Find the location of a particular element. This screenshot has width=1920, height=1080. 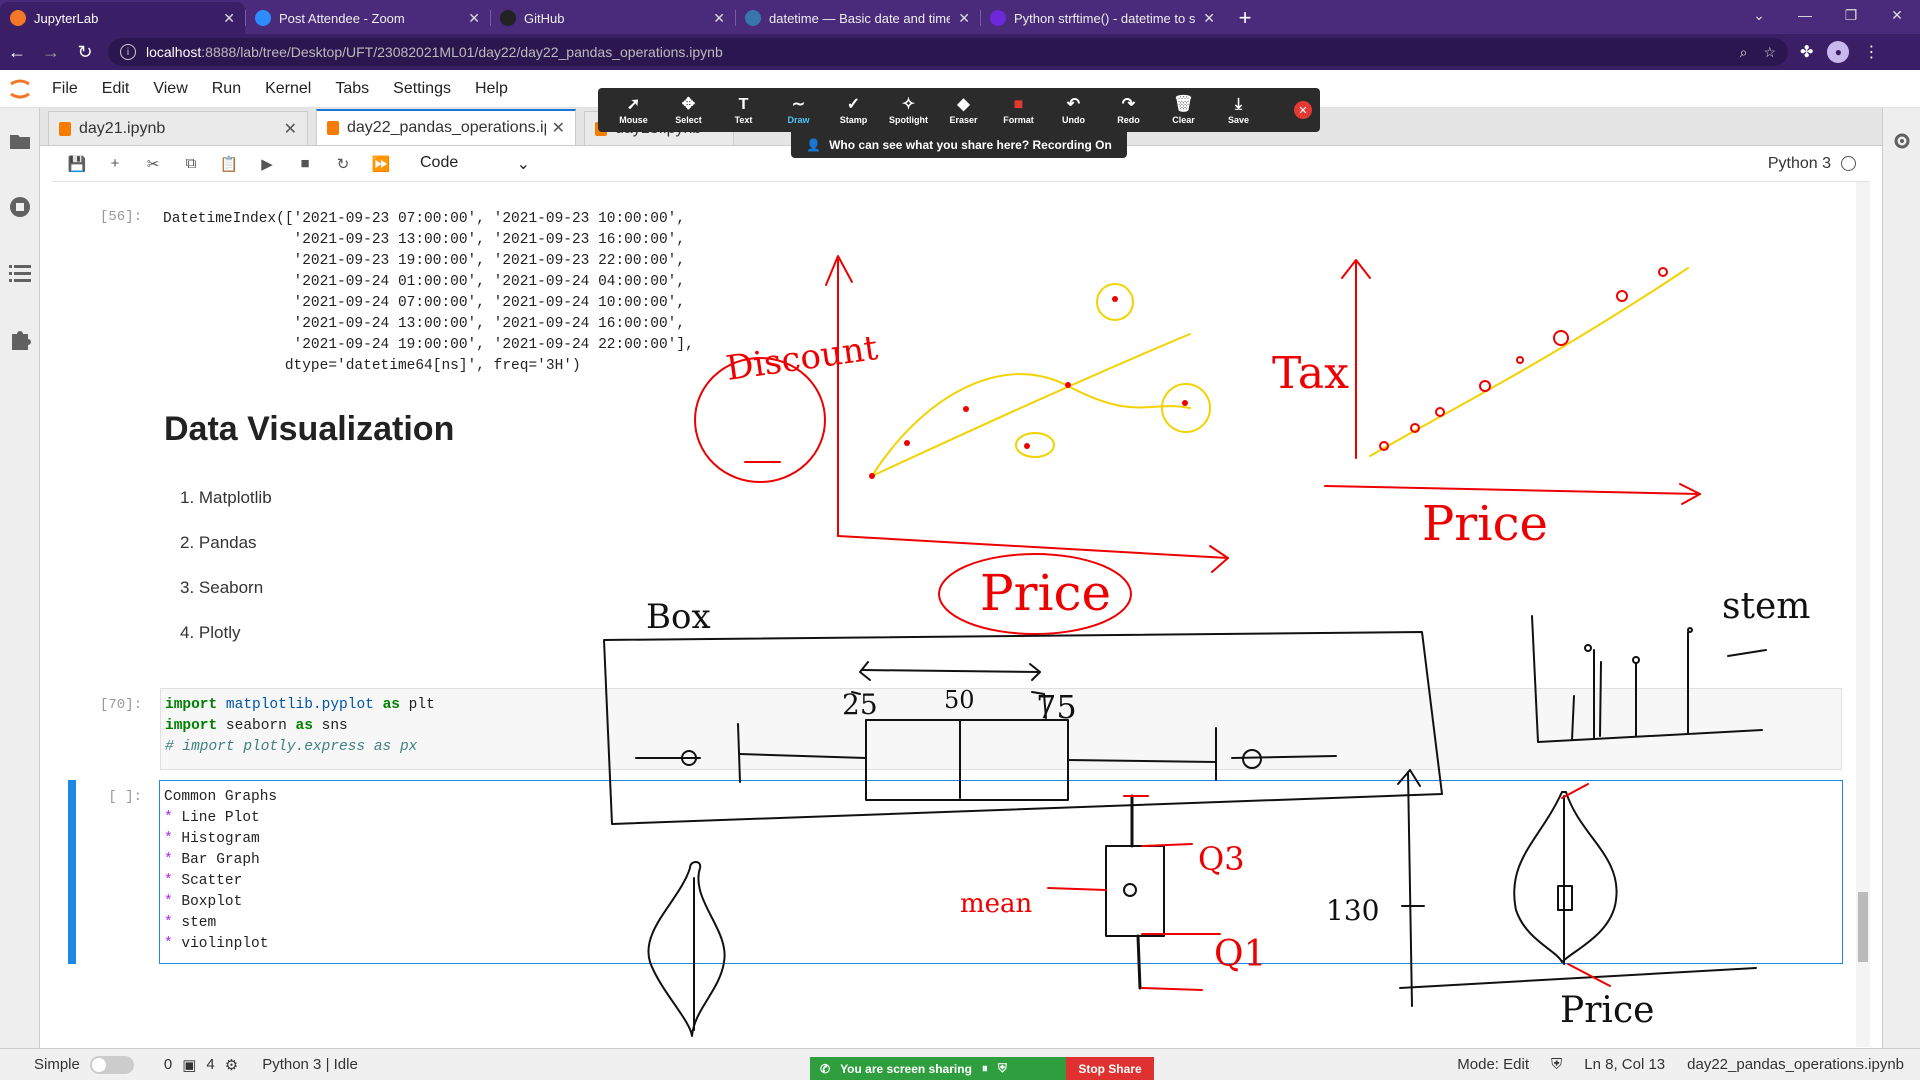

spotlight-icon: ✧ is located at coordinates (908, 104).